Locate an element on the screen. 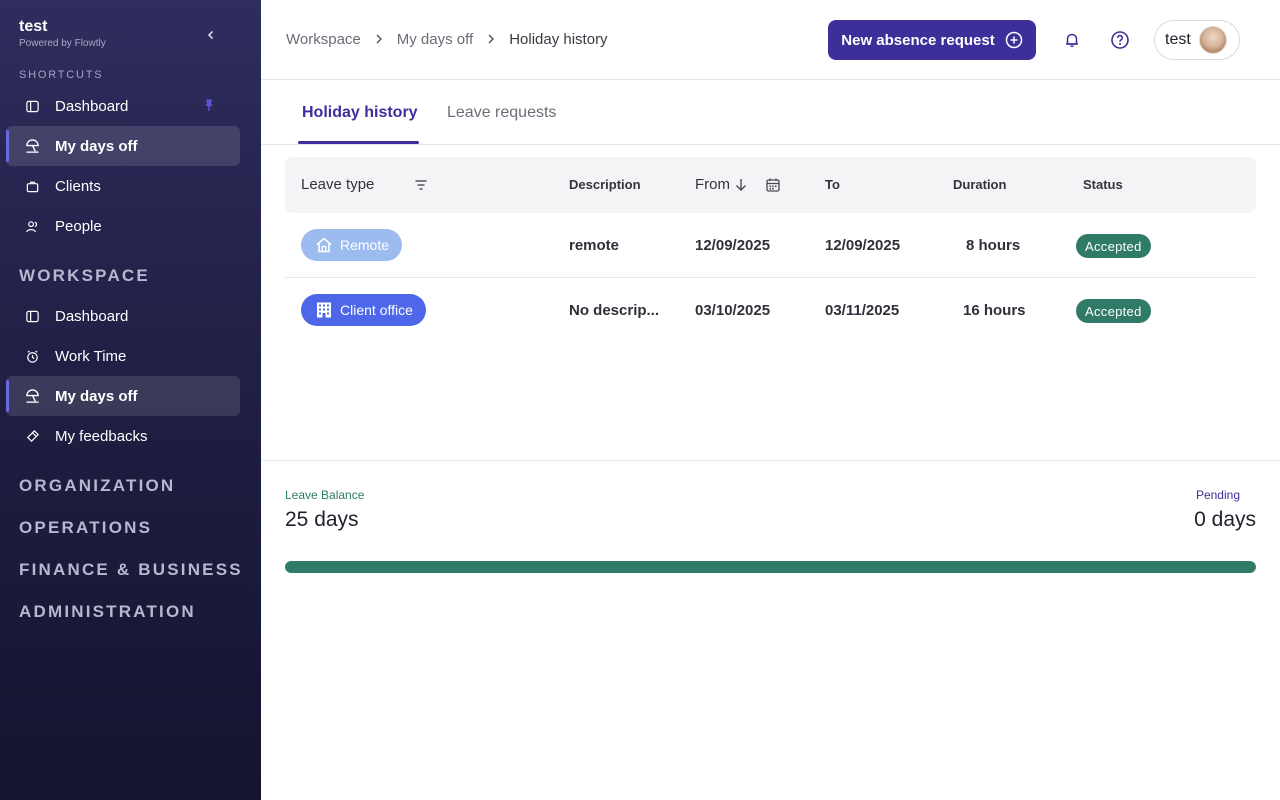 The image size is (1280, 800). nav-label: Clients is located at coordinates (78, 186).